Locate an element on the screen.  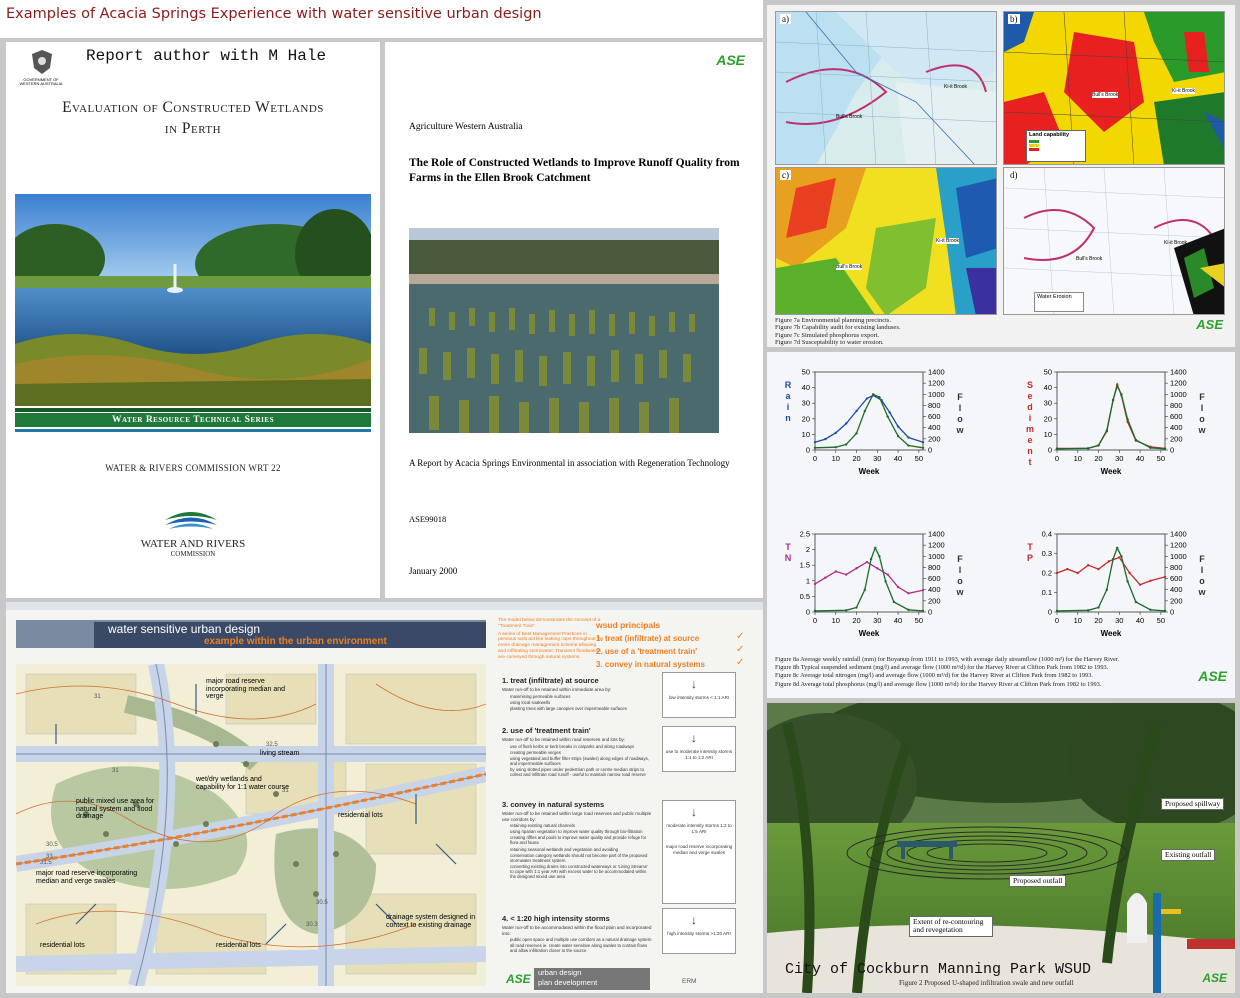
principle-checks: ✓ ✓ ✓ is located at coordinates (740, 649).